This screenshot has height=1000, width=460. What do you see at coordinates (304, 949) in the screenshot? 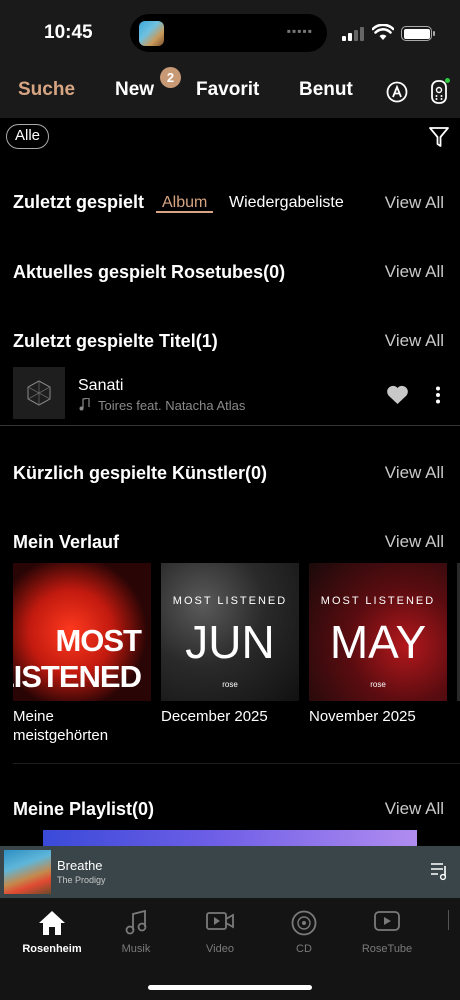
I see `nav-label: CD` at bounding box center [304, 949].